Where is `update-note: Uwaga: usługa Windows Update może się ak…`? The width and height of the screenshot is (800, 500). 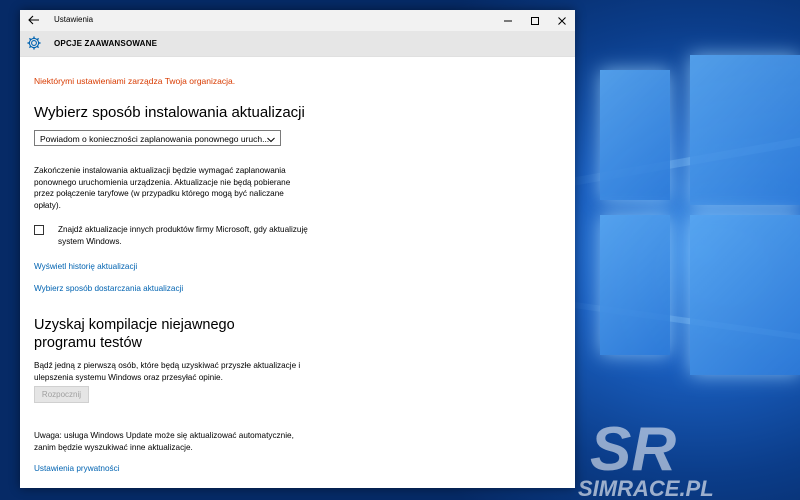 update-note: Uwaga: usługa Windows Update może się ak… is located at coordinates (164, 441).